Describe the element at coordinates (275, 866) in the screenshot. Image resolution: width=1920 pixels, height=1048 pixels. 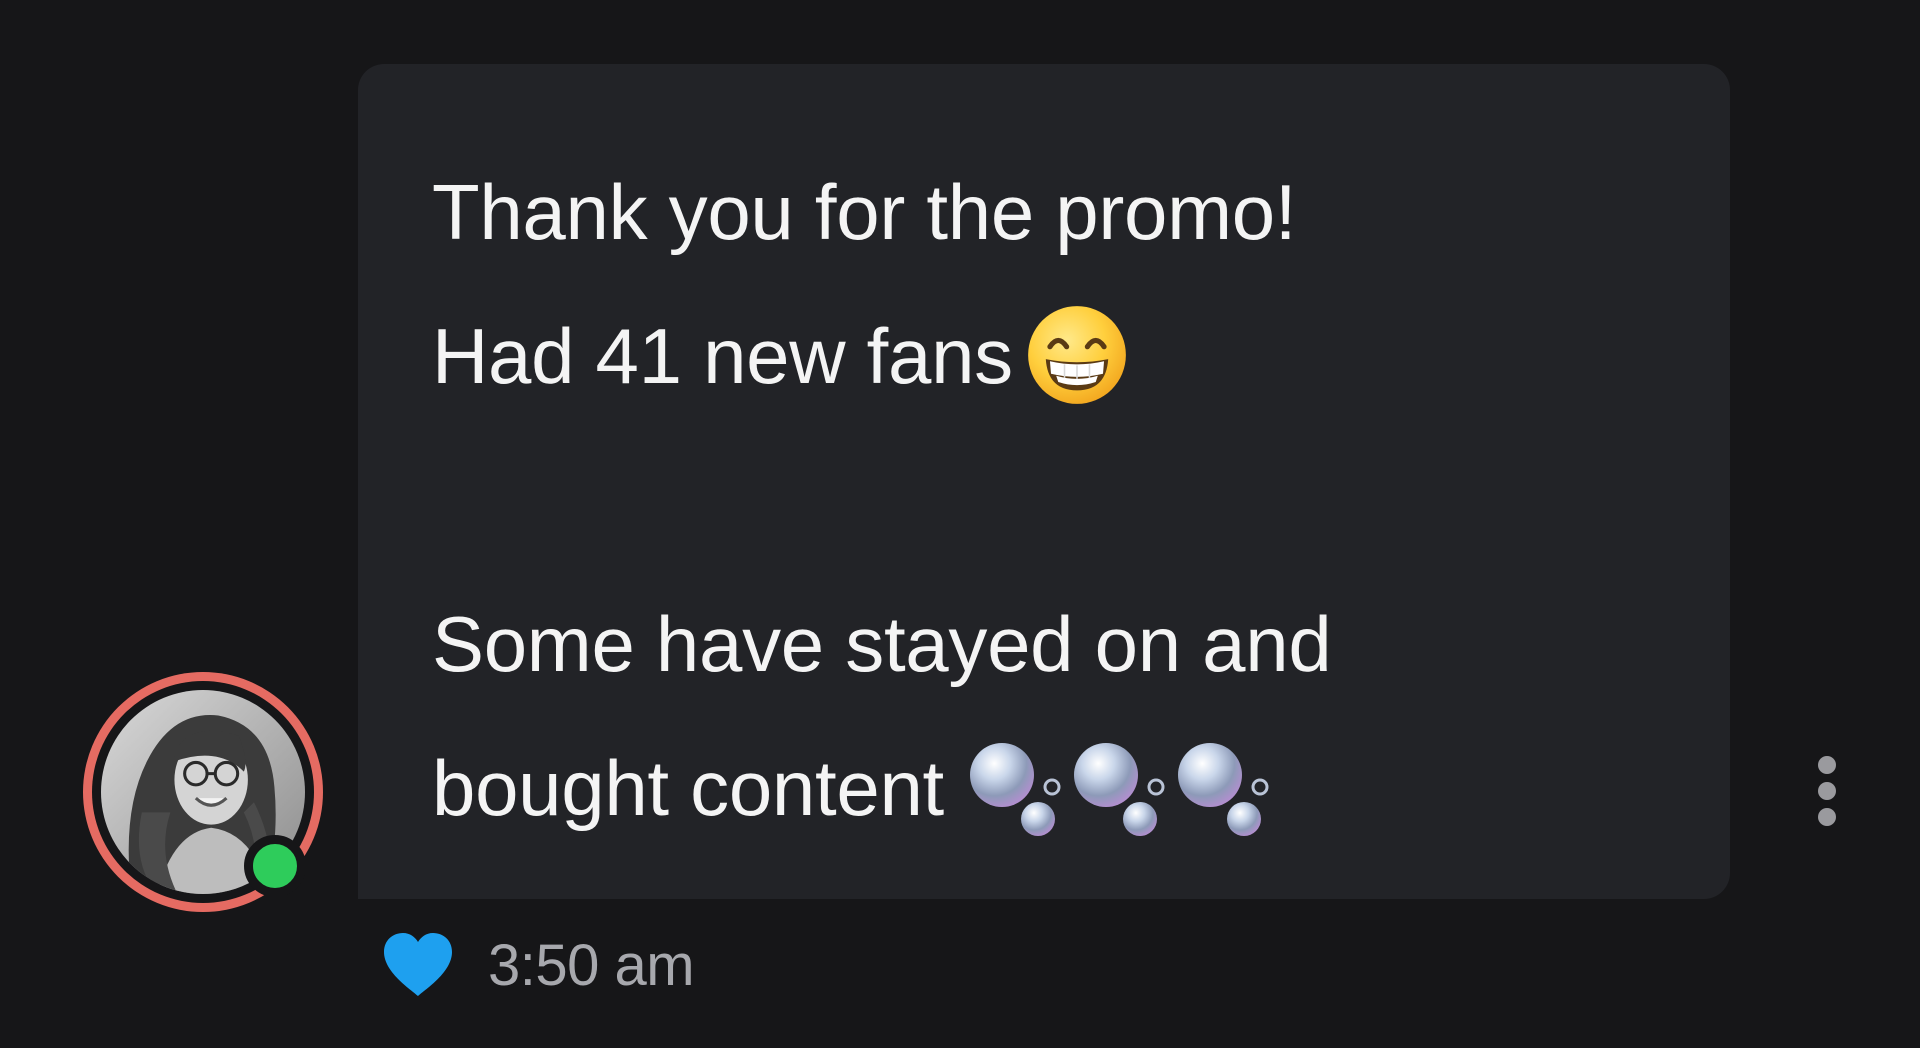
I see `online-status-indicator` at that location.